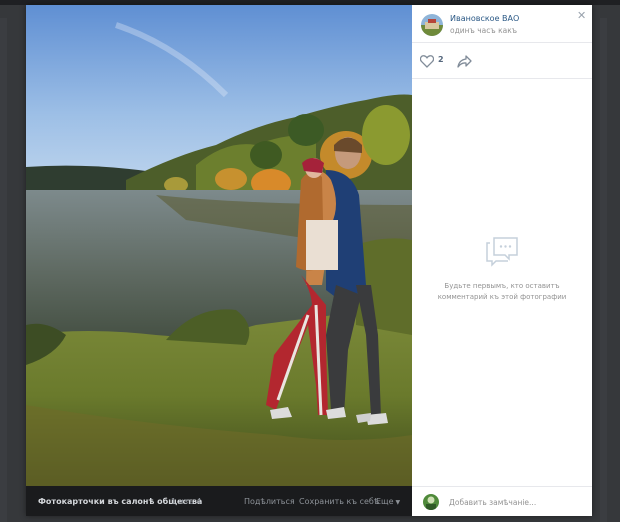  What do you see at coordinates (441, 59) in the screenshot?
I see `like-count: 2` at bounding box center [441, 59].